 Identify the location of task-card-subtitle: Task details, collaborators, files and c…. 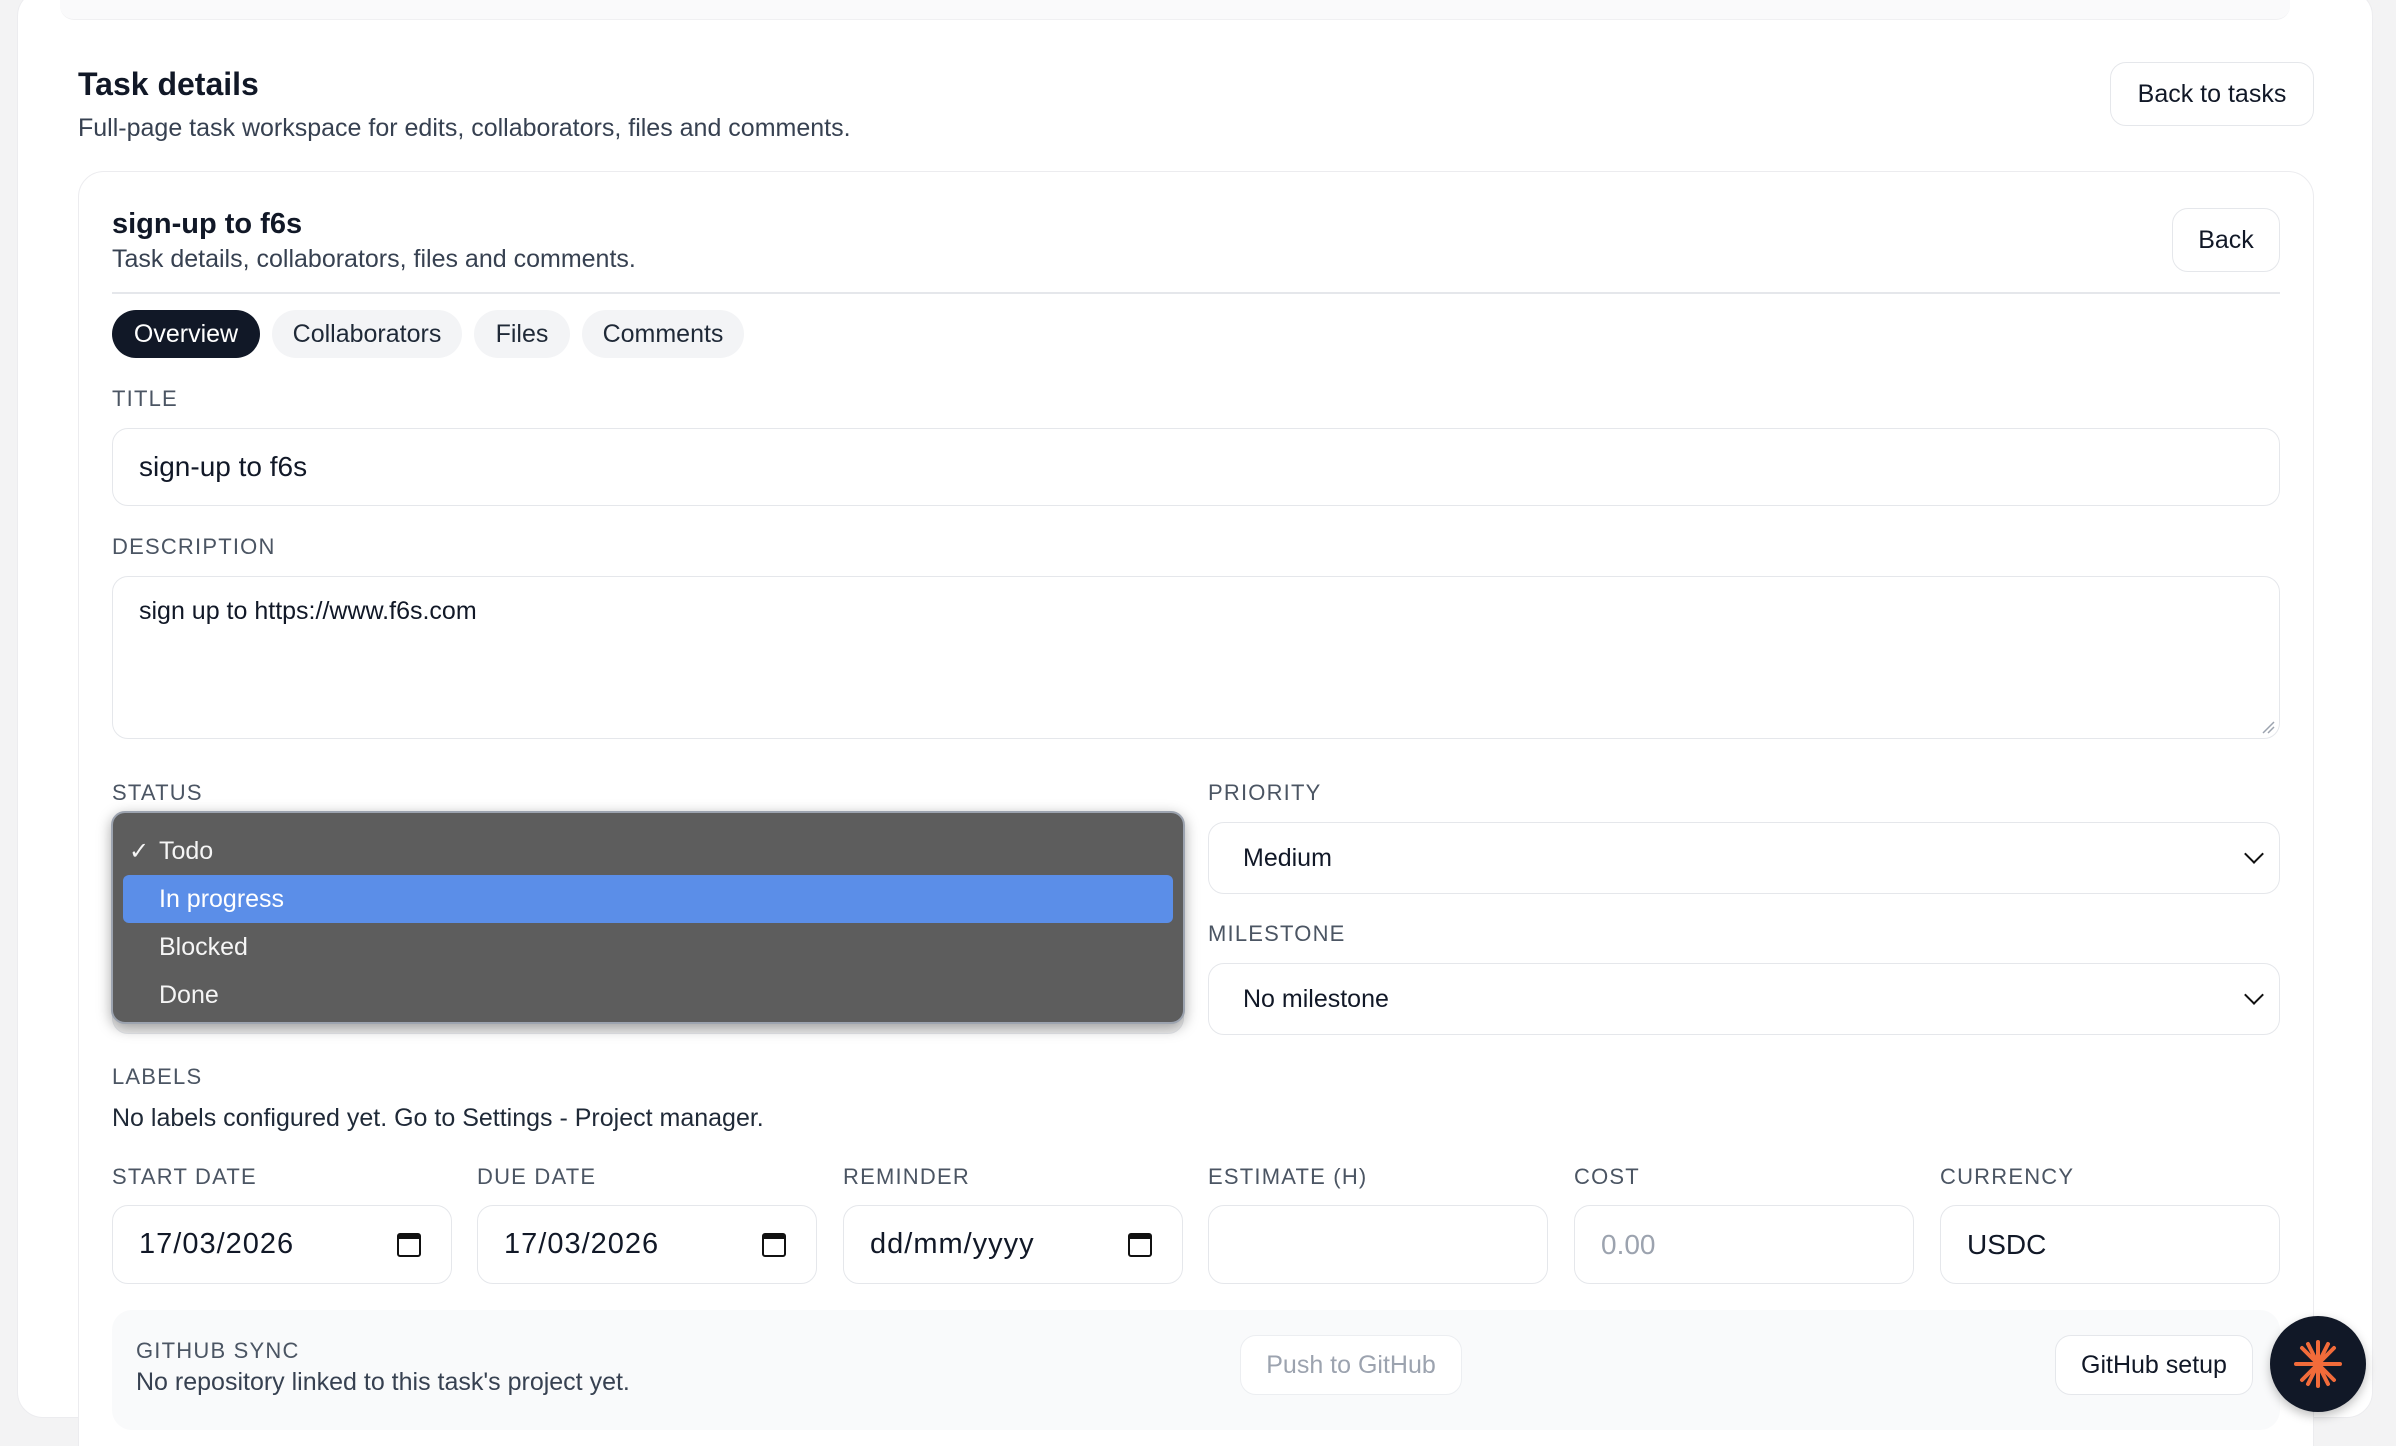
(374, 259).